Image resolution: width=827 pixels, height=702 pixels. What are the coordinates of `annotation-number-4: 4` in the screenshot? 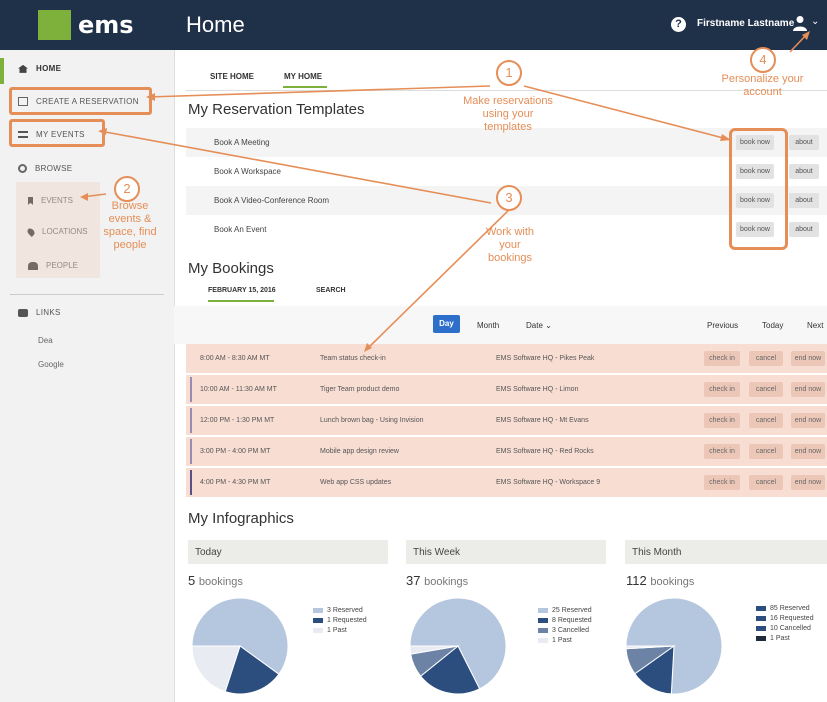 It's located at (763, 60).